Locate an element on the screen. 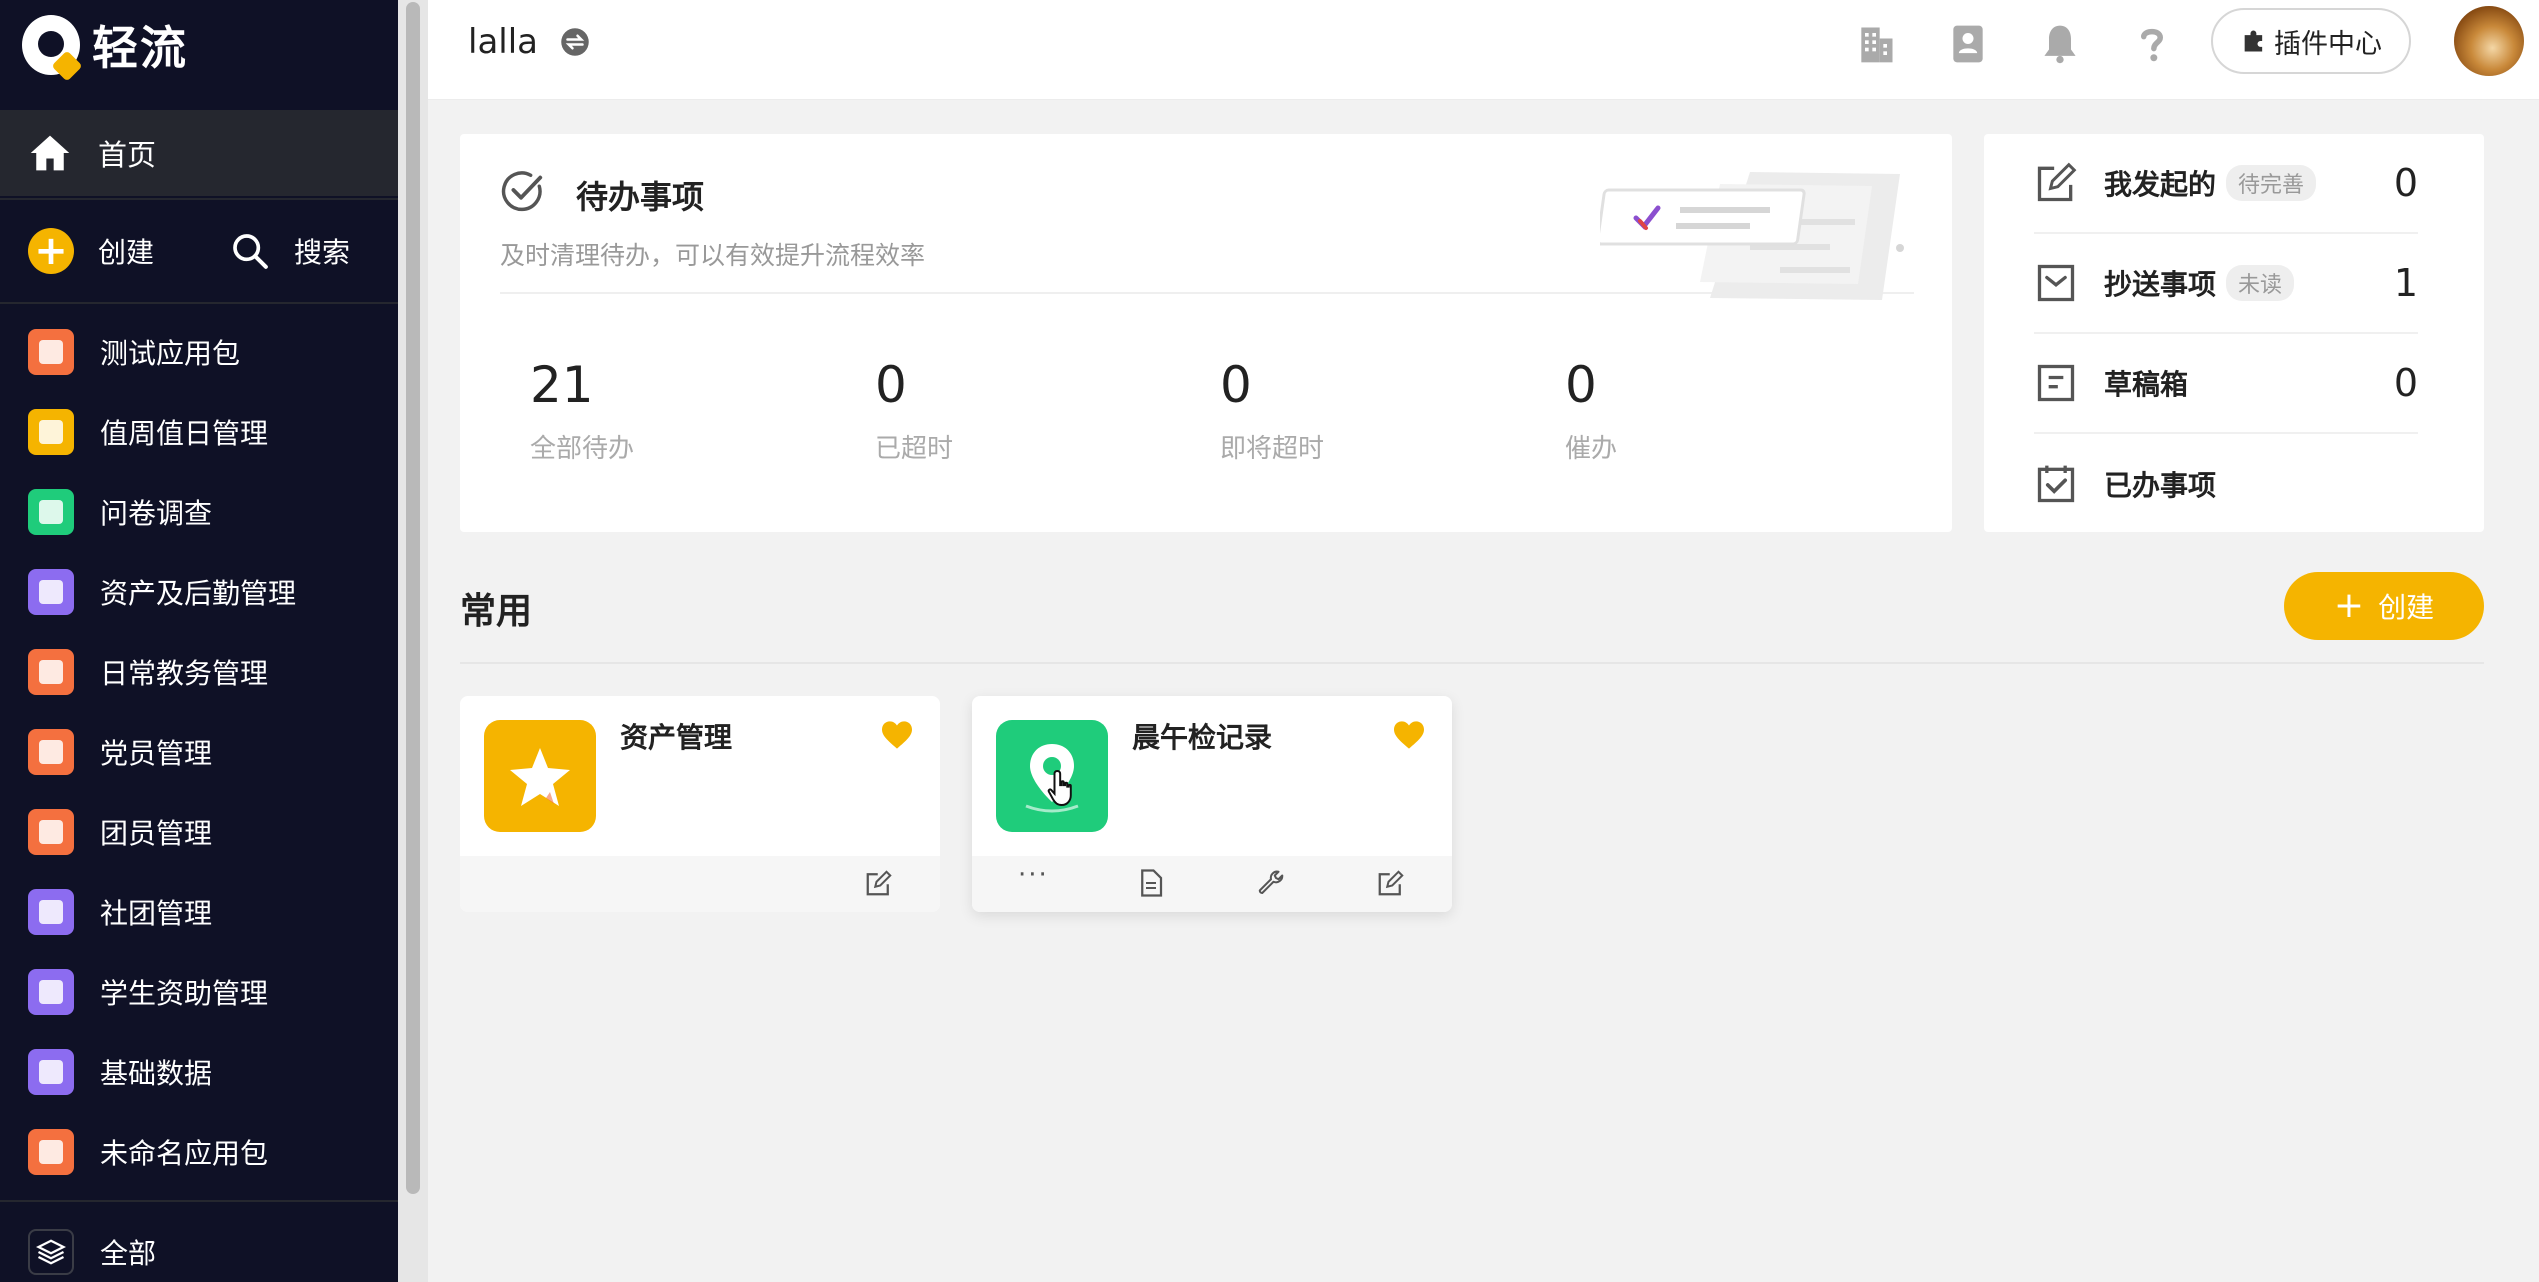 This screenshot has height=1282, width=2539. building-icon is located at coordinates (1876, 44).